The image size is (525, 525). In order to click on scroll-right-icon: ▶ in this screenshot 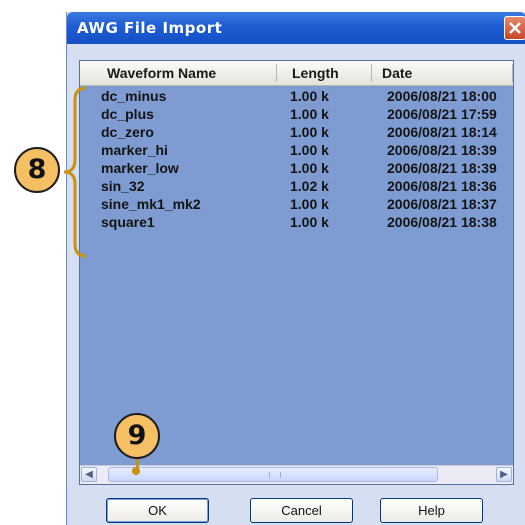, I will do `click(504, 474)`.